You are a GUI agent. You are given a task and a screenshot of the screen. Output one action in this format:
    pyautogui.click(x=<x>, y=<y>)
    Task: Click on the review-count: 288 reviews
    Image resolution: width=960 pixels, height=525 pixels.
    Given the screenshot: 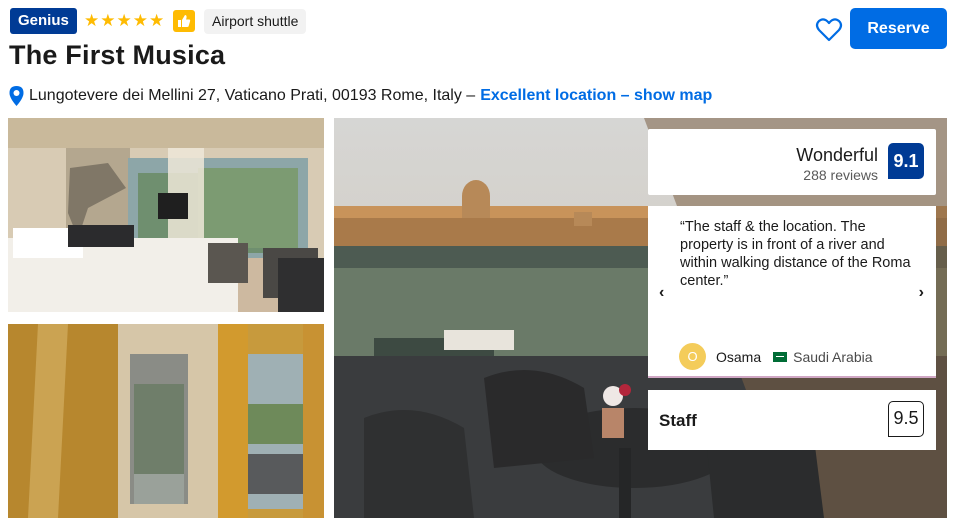 What is the action you would take?
    pyautogui.click(x=840, y=175)
    